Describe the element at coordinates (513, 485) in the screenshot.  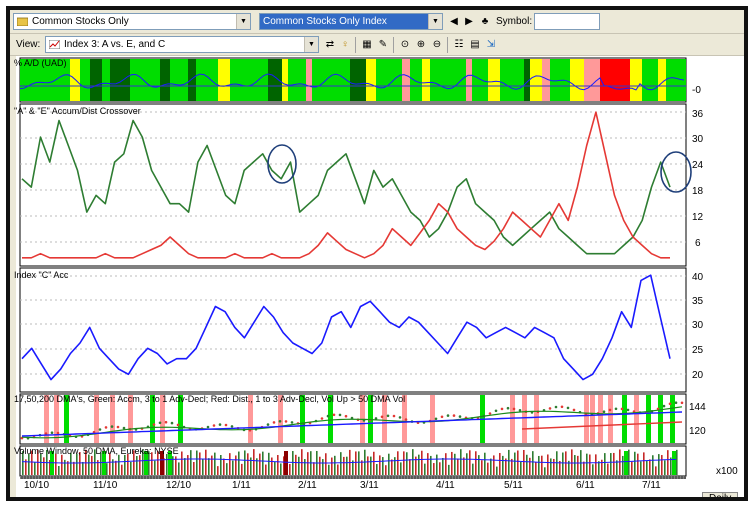
I see `x-axis-label: 5/11` at that location.